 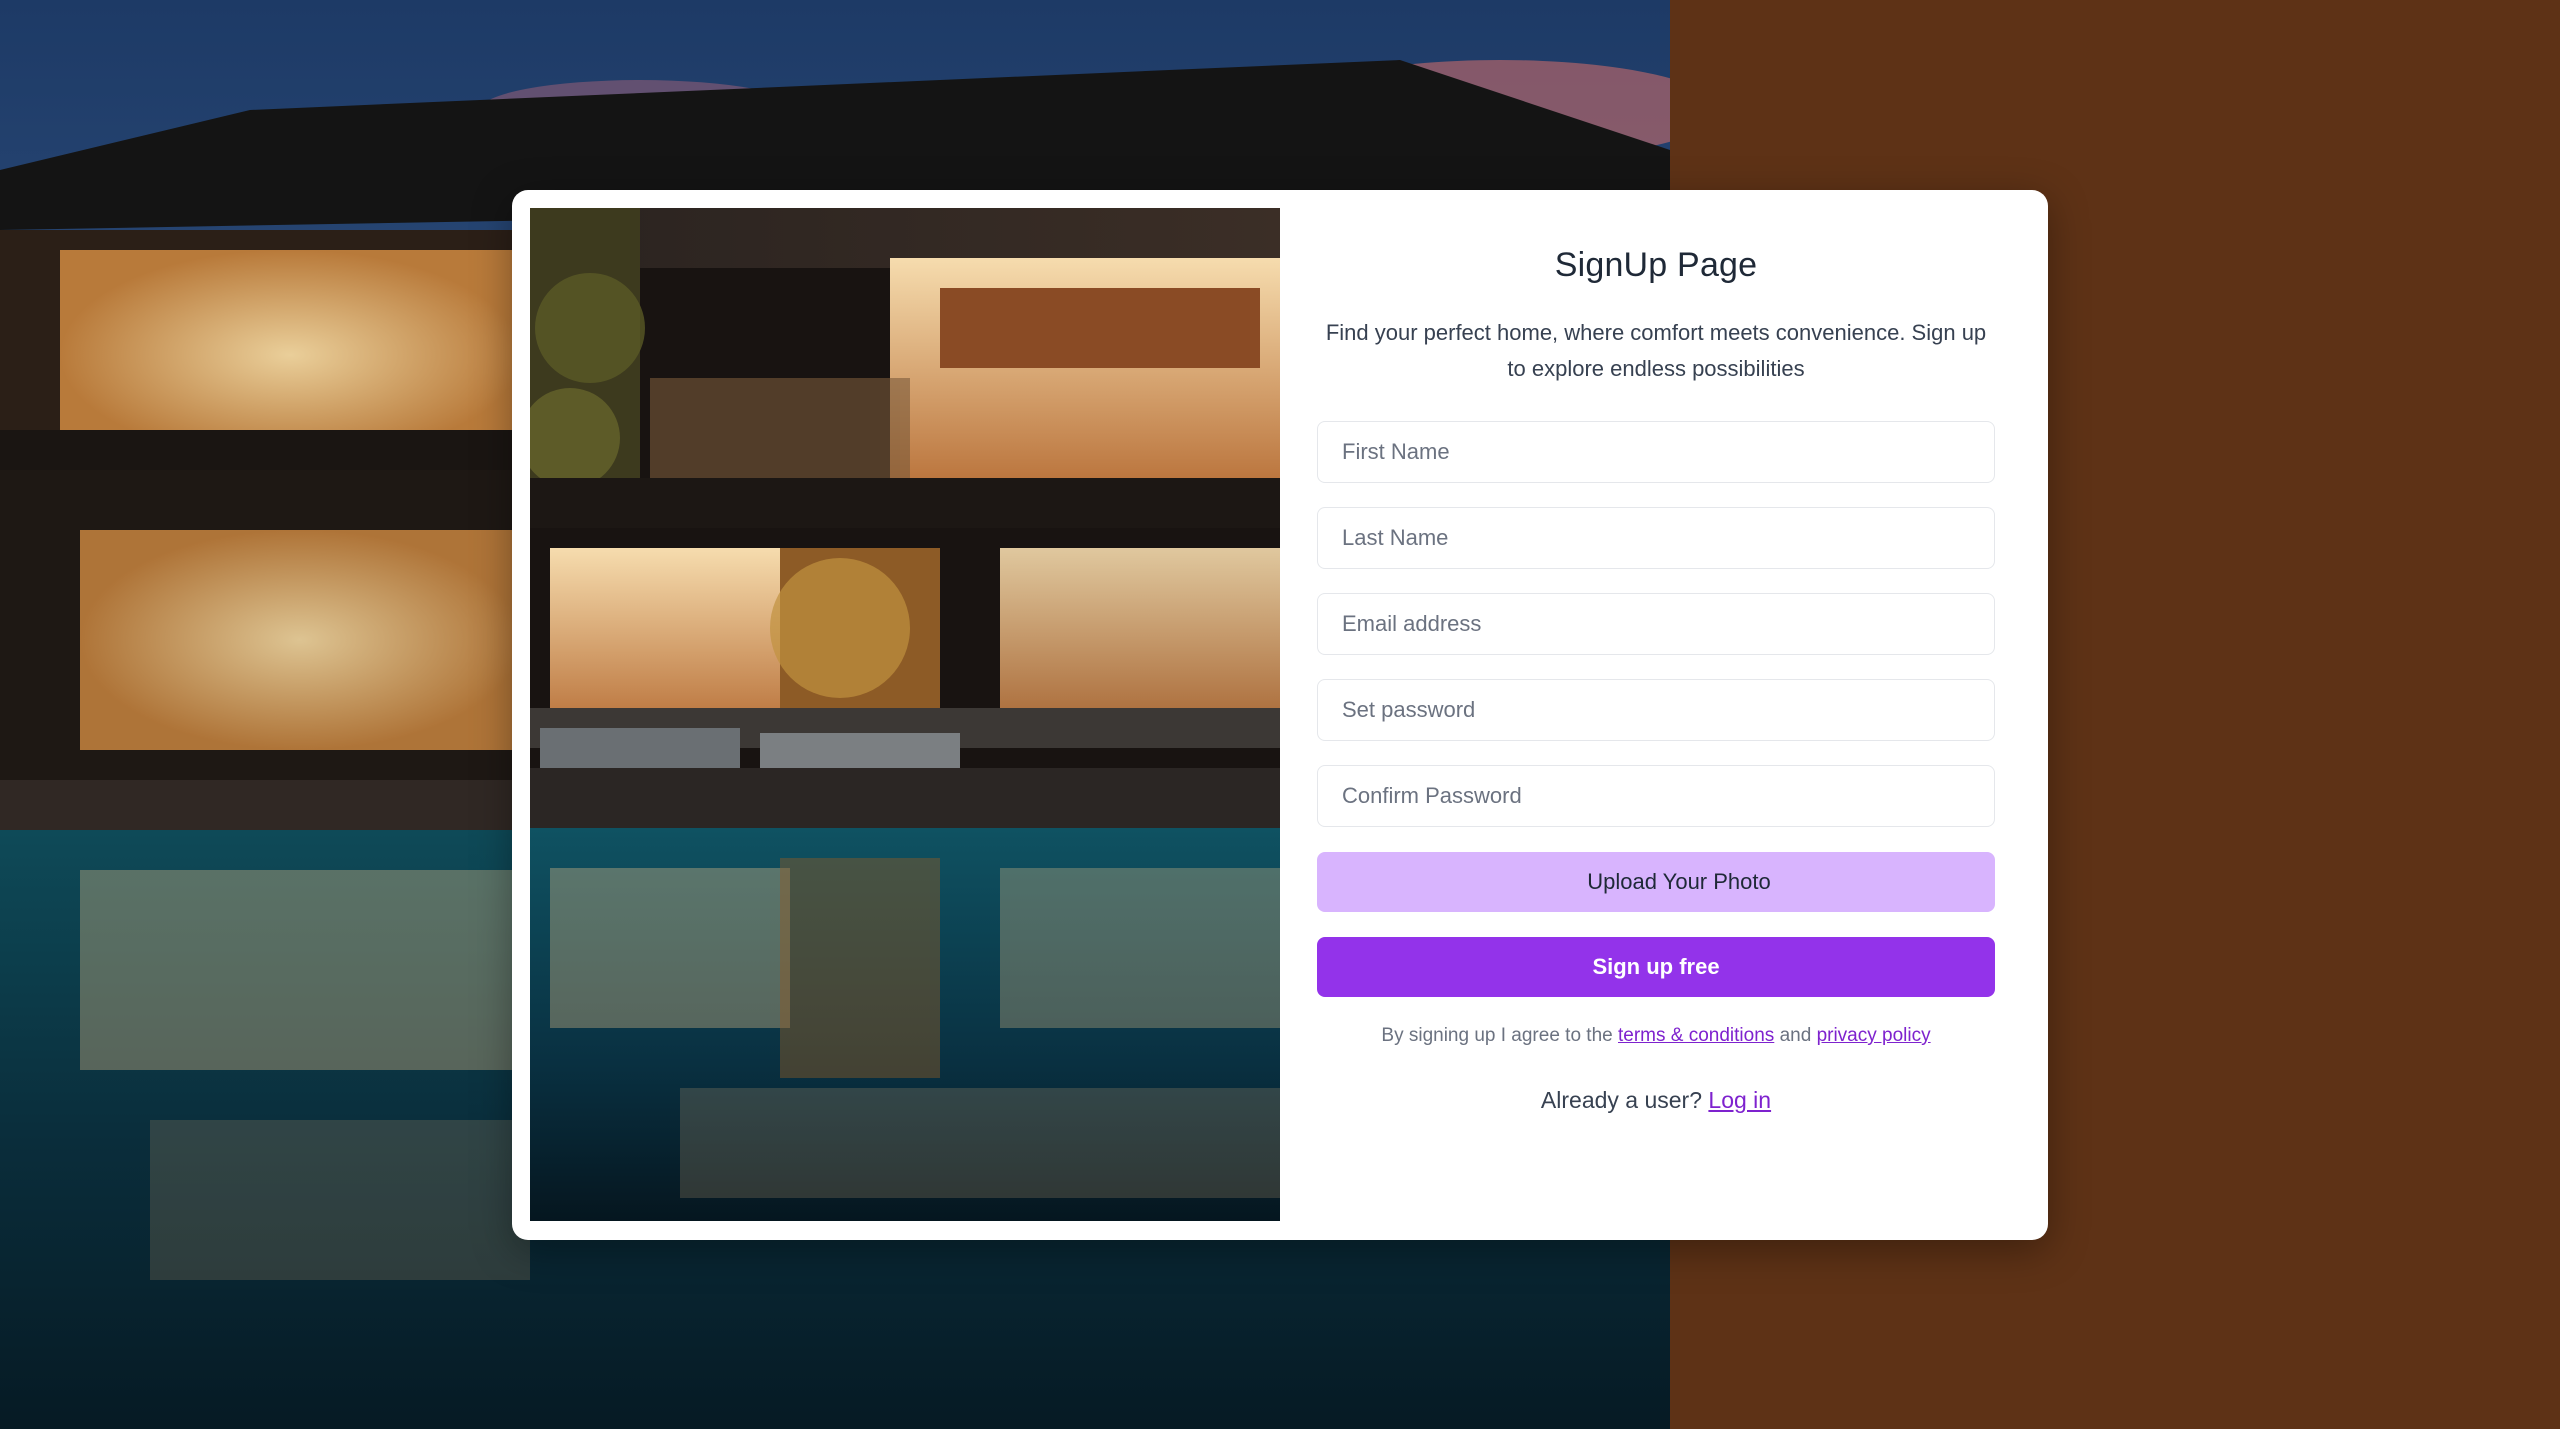 I want to click on terms-conjunction: and, so click(x=1795, y=1035).